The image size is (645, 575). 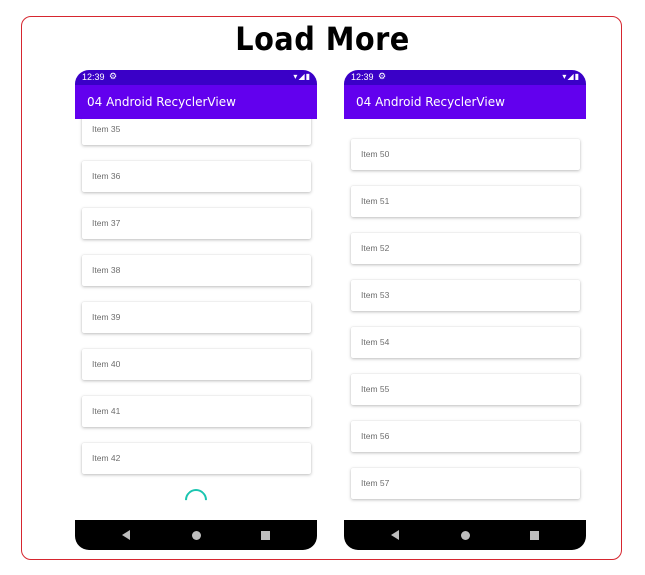 I want to click on list-item-label: Item 42, so click(x=106, y=458).